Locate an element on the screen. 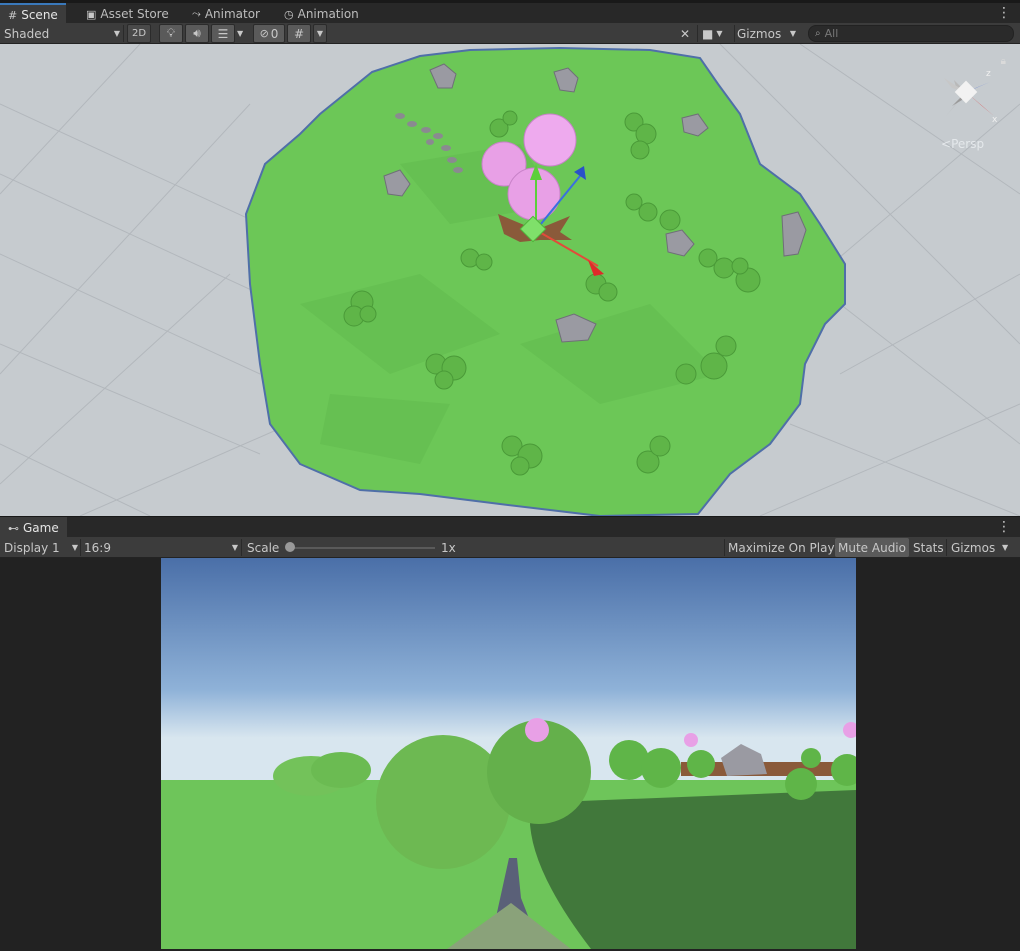  clock-icon: ◷ is located at coordinates (289, 14).